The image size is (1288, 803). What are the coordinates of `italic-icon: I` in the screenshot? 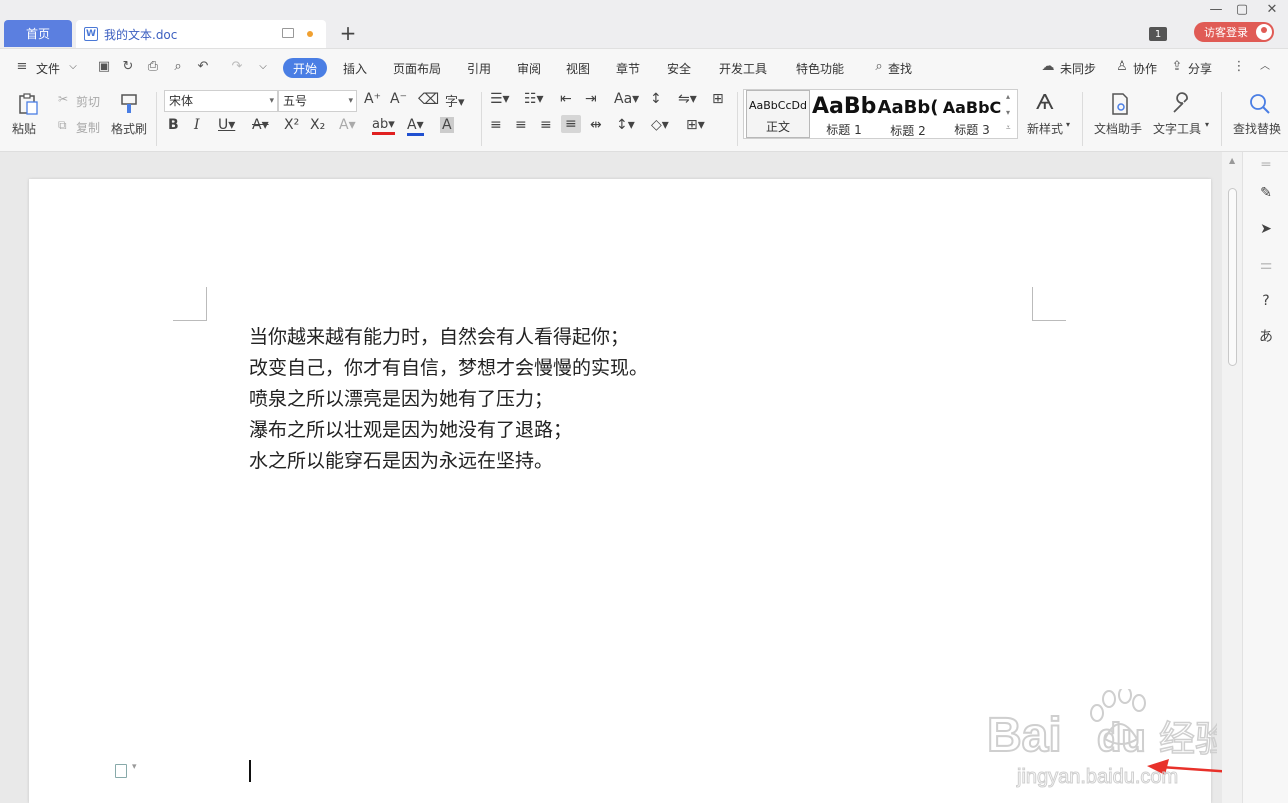 It's located at (197, 125).